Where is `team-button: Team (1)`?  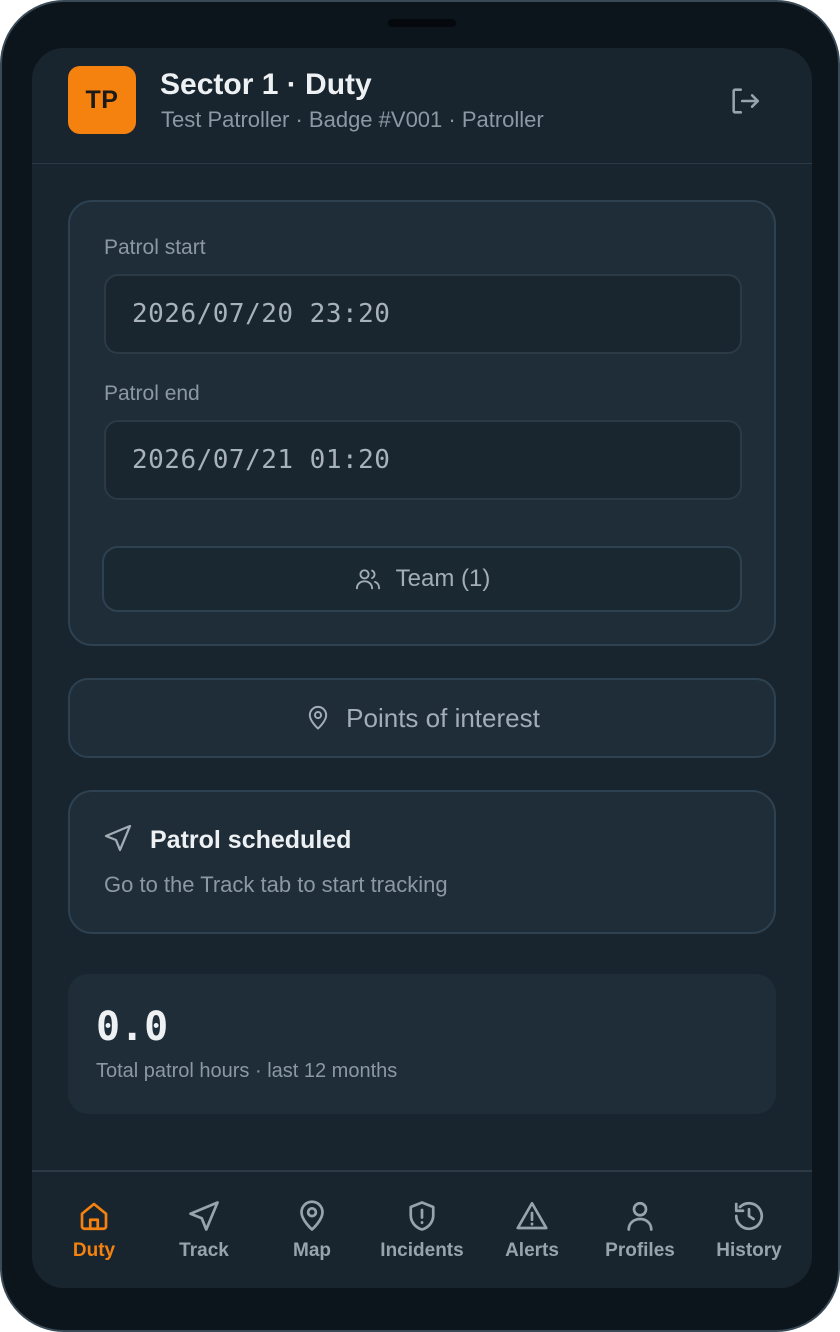
team-button: Team (1) is located at coordinates (422, 579).